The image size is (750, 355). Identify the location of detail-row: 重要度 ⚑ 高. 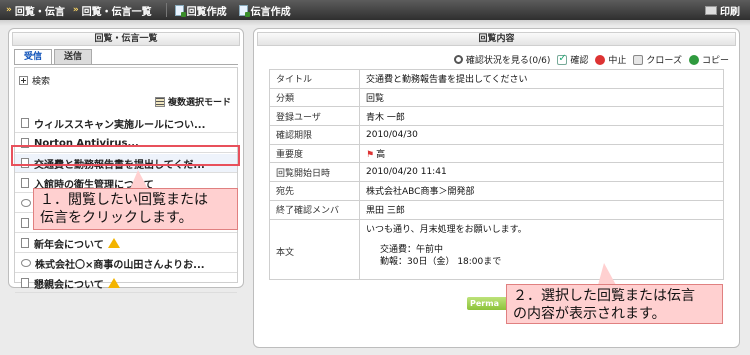
(496, 153).